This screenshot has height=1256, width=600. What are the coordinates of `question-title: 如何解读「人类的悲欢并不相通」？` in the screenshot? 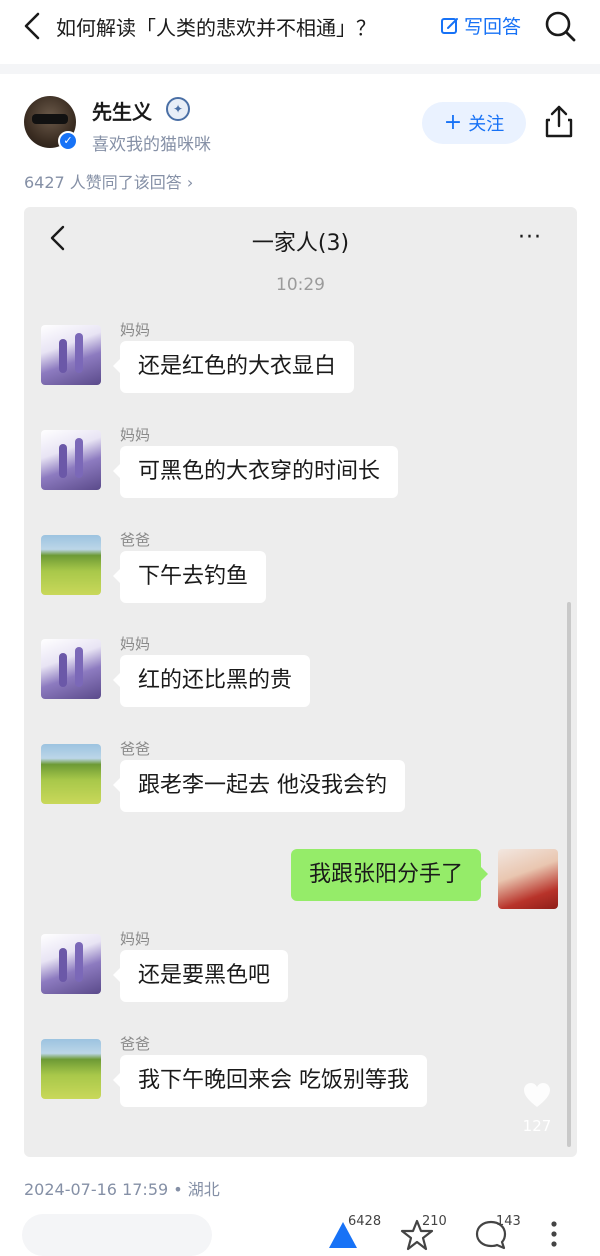 It's located at (216, 26).